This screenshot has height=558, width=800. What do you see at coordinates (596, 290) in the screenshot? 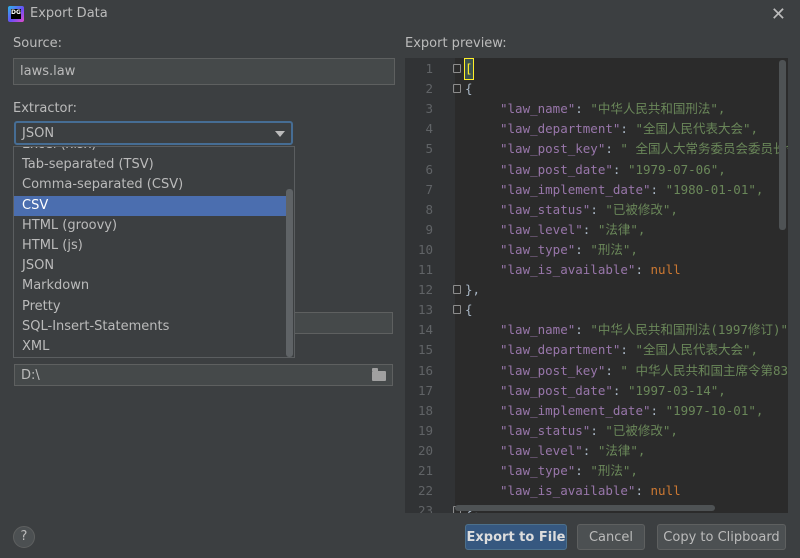
I see `code-line: 12 },` at bounding box center [596, 290].